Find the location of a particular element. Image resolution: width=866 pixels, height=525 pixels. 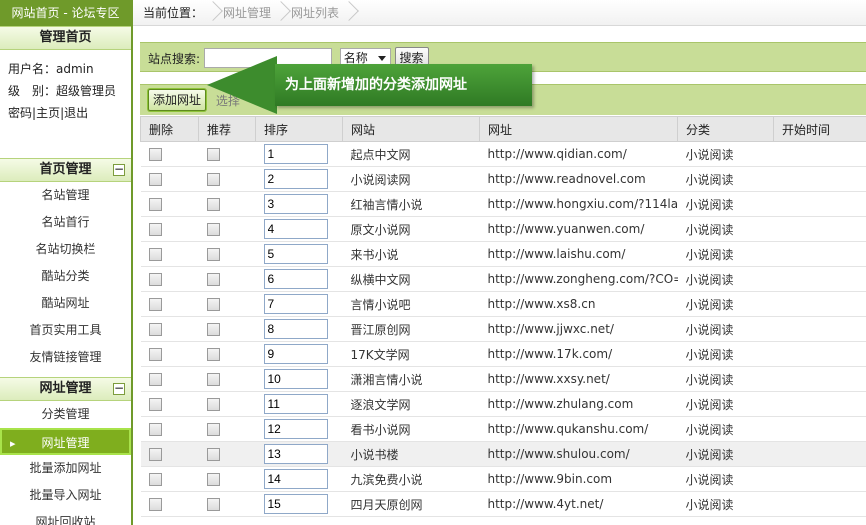

section-url-management: 网址管理 − is located at coordinates (65, 389).